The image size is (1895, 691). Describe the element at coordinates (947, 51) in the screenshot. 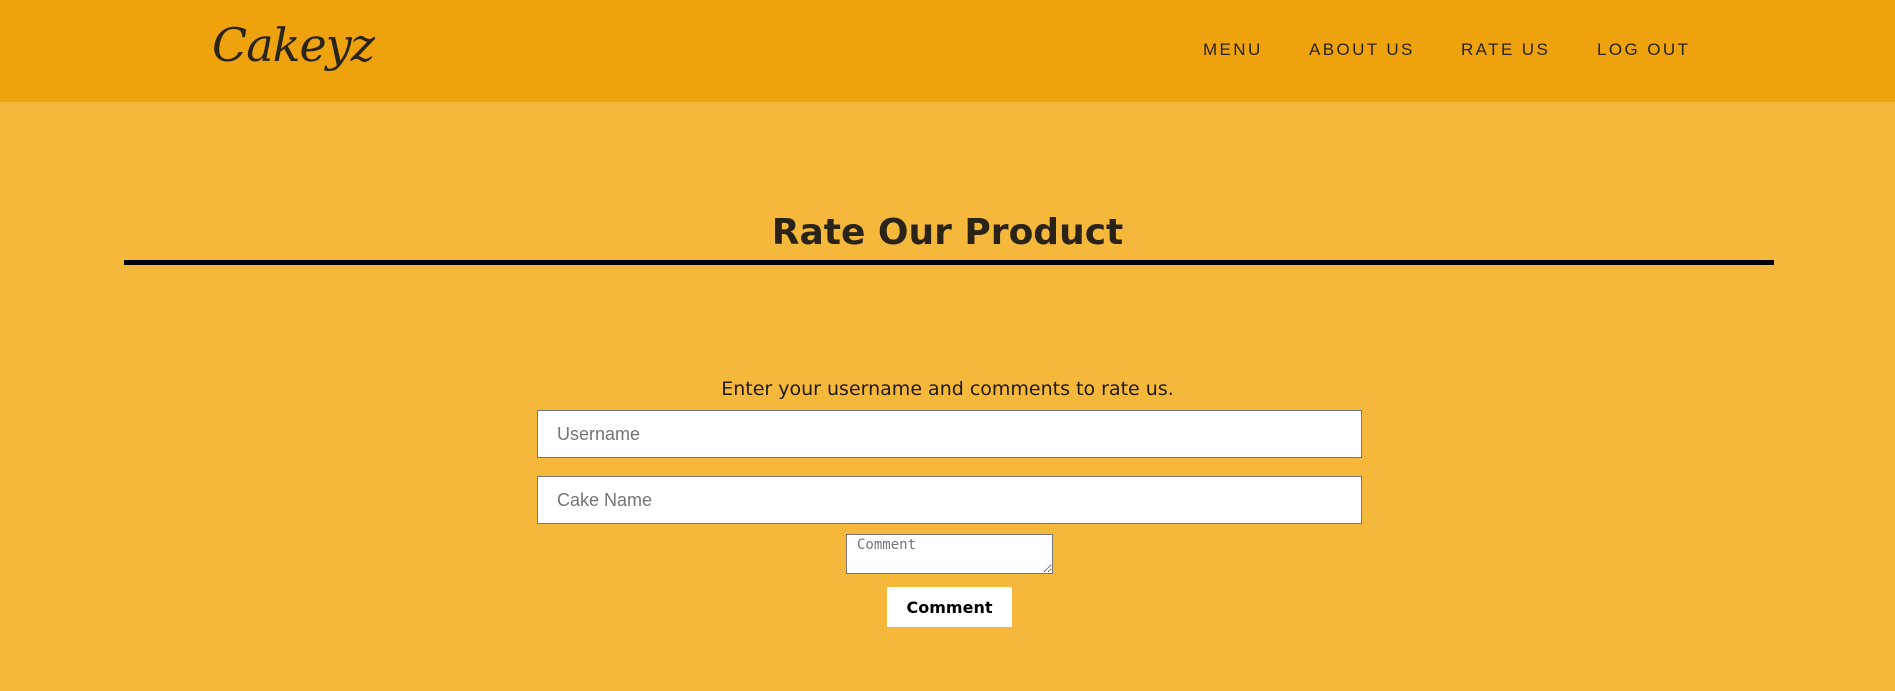

I see `site-header: Cakeyz MENU ABOUT US RATE US LOG OUT` at that location.